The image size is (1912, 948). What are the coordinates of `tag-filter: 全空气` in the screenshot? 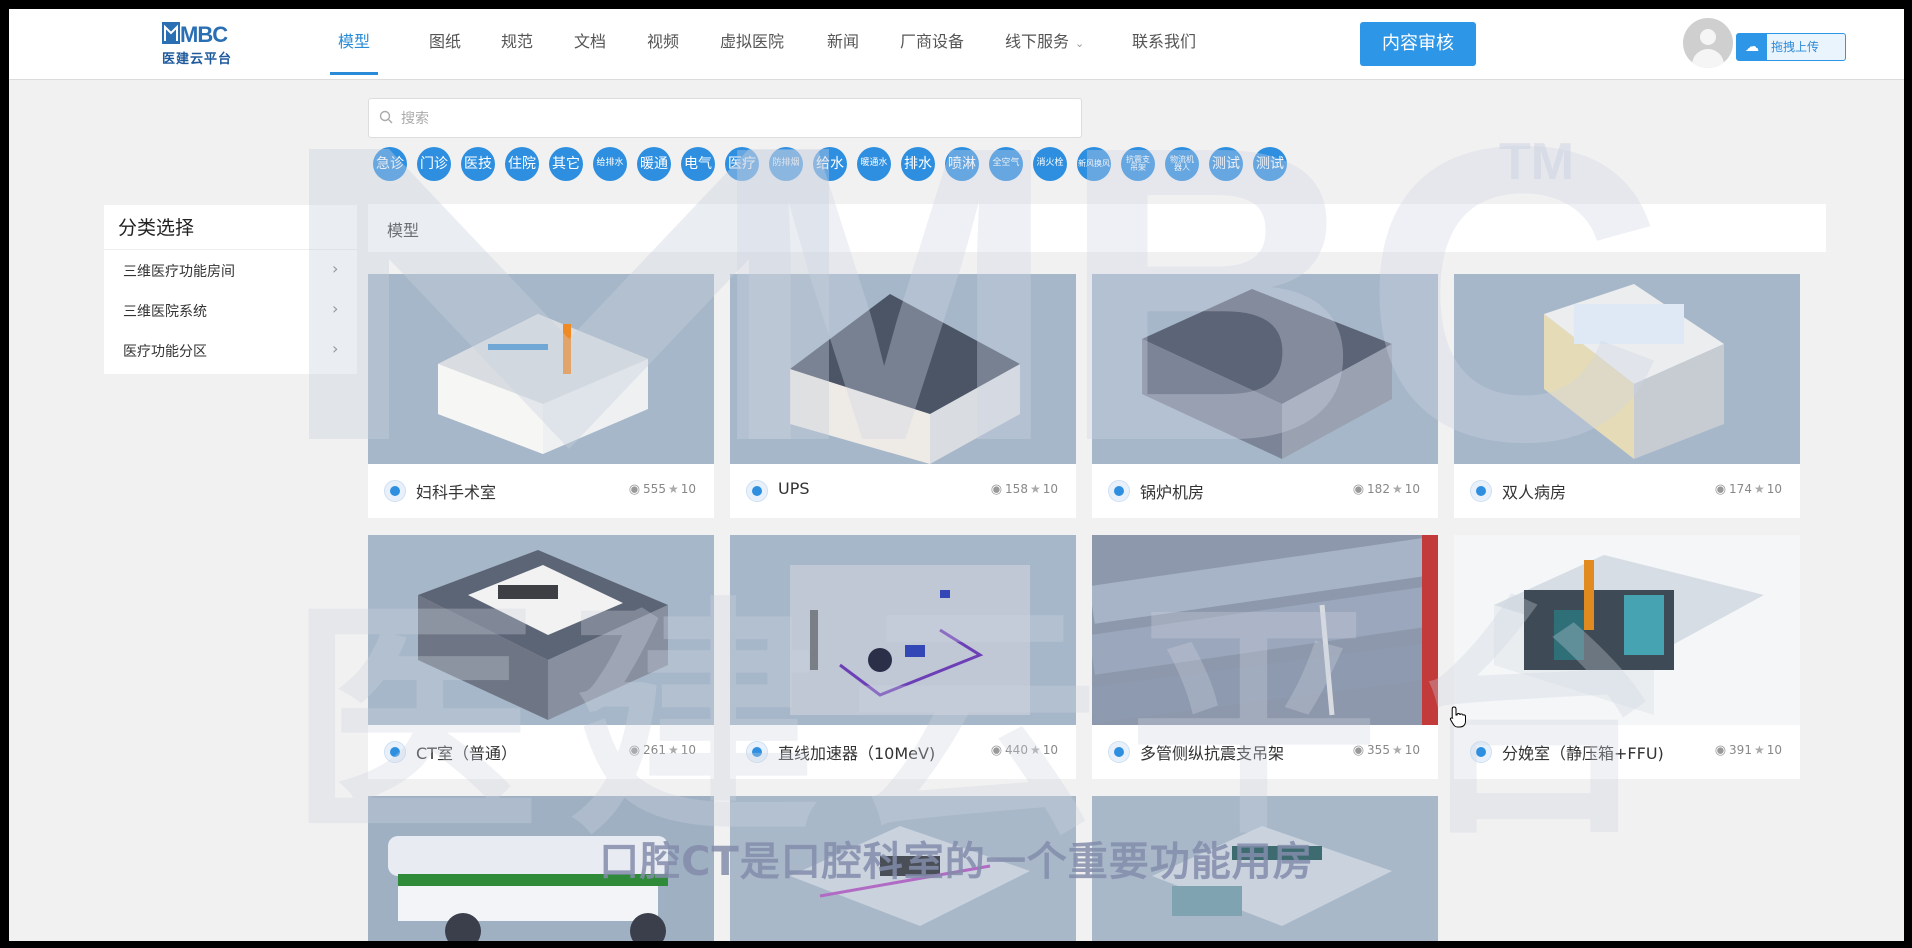 It's located at (1006, 164).